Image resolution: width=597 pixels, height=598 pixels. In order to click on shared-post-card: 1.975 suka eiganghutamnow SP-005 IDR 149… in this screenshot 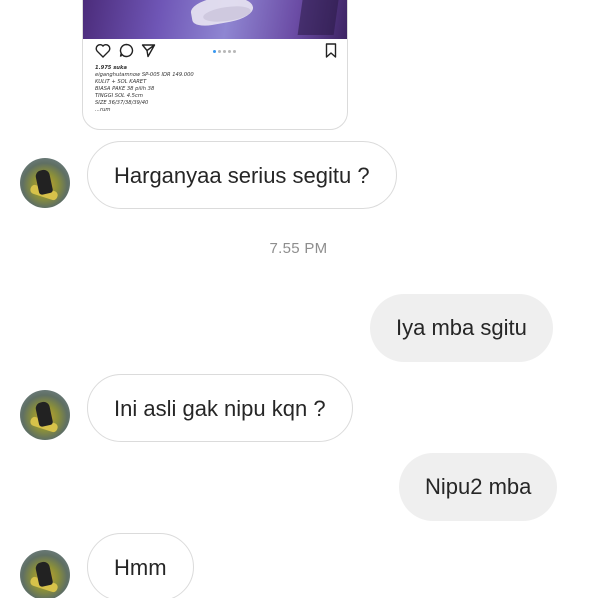, I will do `click(215, 65)`.